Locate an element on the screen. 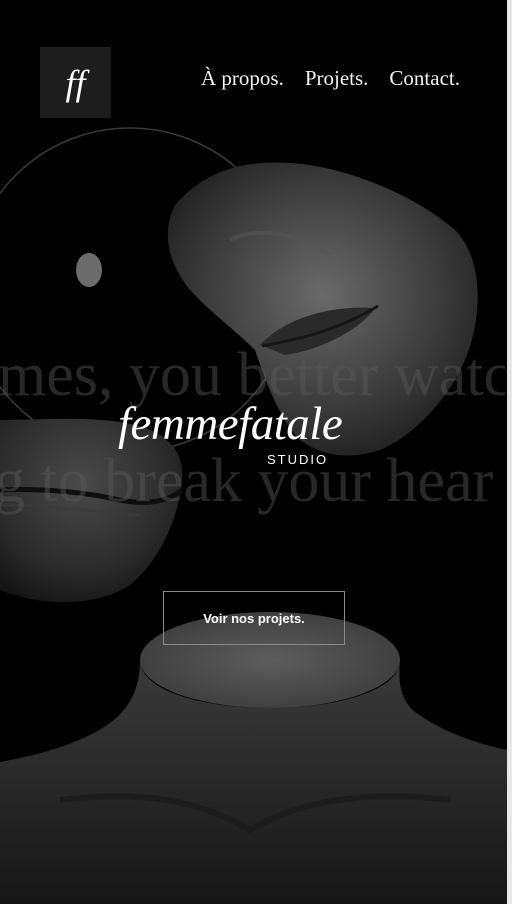  scrollbar is located at coordinates (509, 452).